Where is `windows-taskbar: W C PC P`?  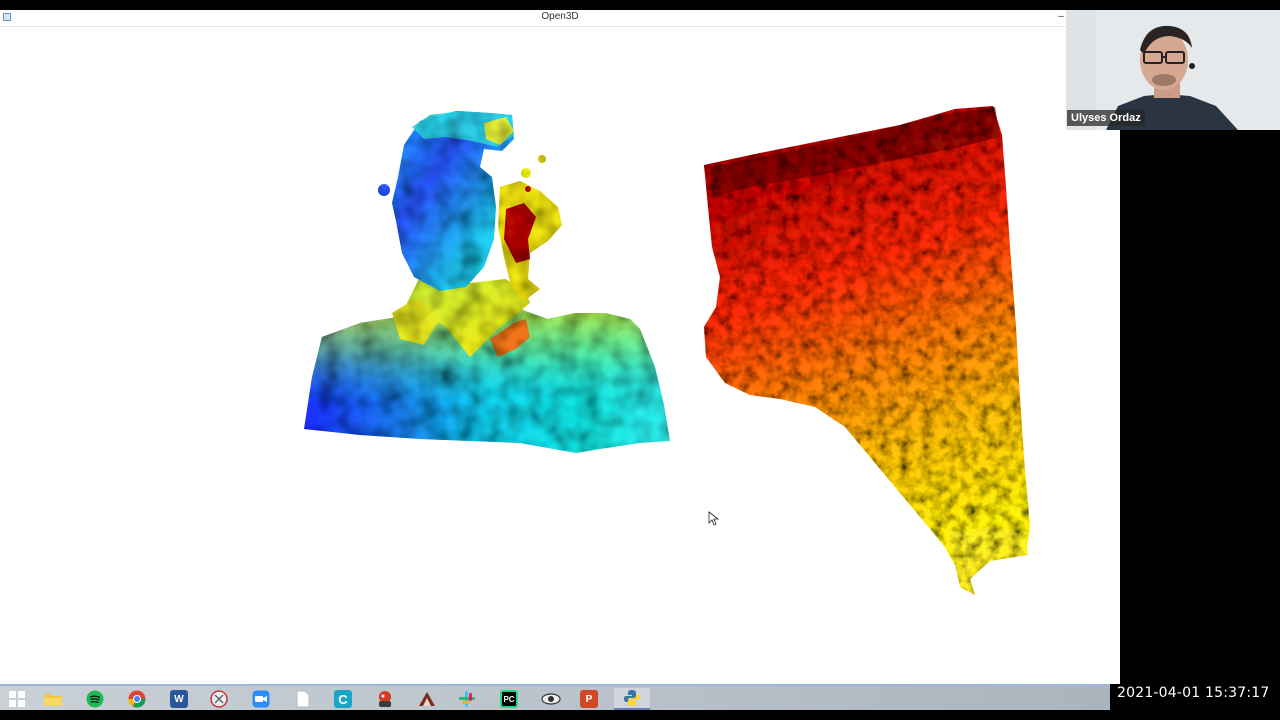
windows-taskbar: W C PC P is located at coordinates (555, 698).